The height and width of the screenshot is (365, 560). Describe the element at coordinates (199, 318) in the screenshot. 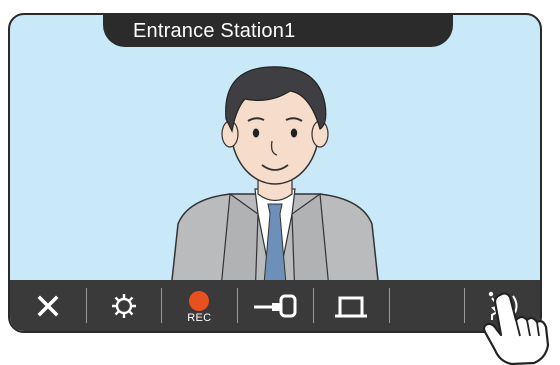

I see `record-label: REC` at that location.